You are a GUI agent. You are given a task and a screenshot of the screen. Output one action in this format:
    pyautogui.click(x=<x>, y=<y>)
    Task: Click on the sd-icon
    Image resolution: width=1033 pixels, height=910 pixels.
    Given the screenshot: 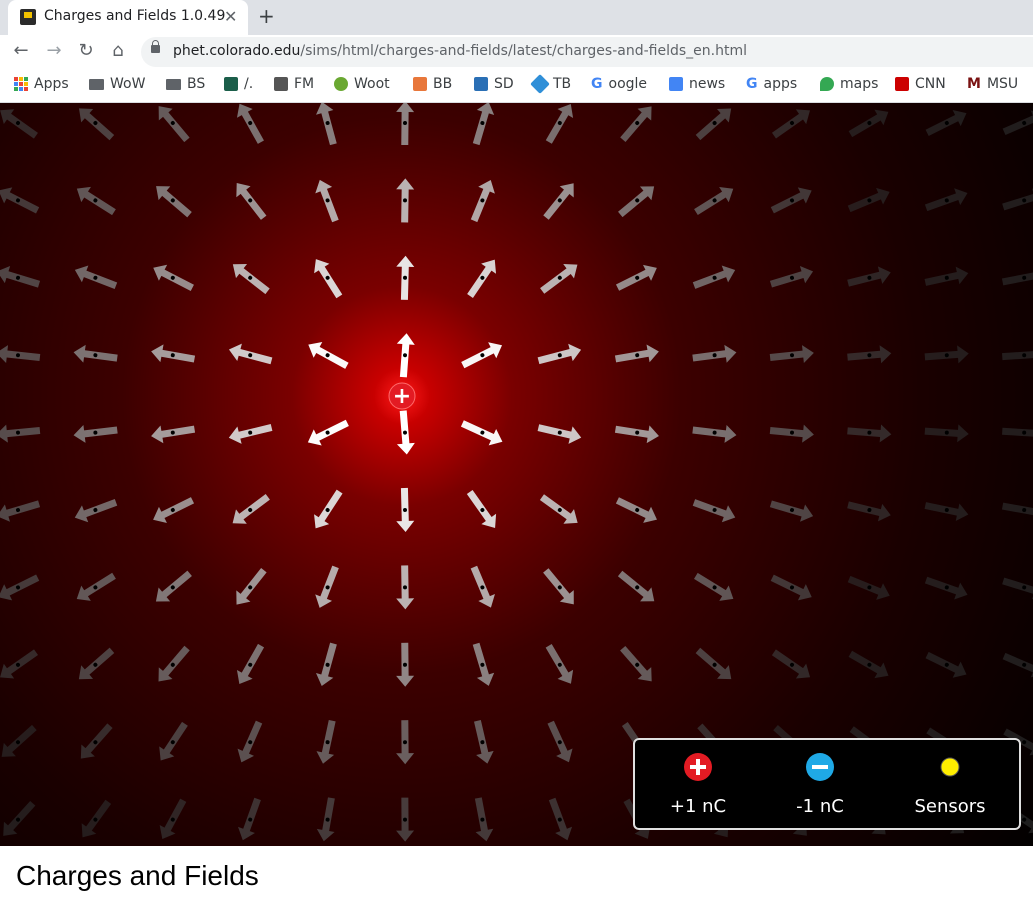 What is the action you would take?
    pyautogui.click(x=481, y=84)
    